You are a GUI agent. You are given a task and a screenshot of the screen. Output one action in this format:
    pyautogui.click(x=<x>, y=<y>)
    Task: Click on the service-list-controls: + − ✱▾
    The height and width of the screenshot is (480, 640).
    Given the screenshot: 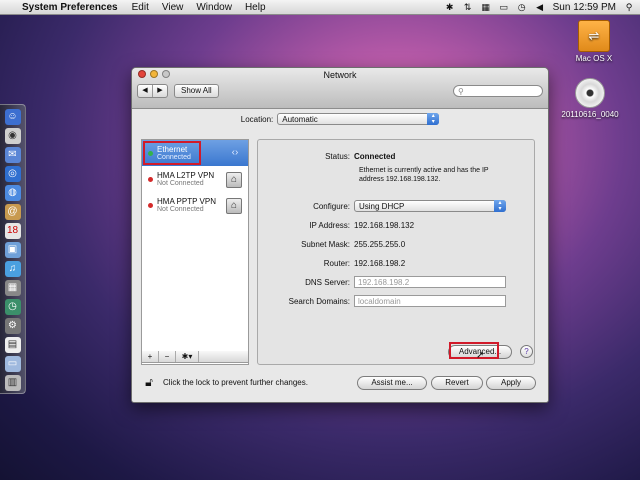 What is the action you would take?
    pyautogui.click(x=195, y=357)
    